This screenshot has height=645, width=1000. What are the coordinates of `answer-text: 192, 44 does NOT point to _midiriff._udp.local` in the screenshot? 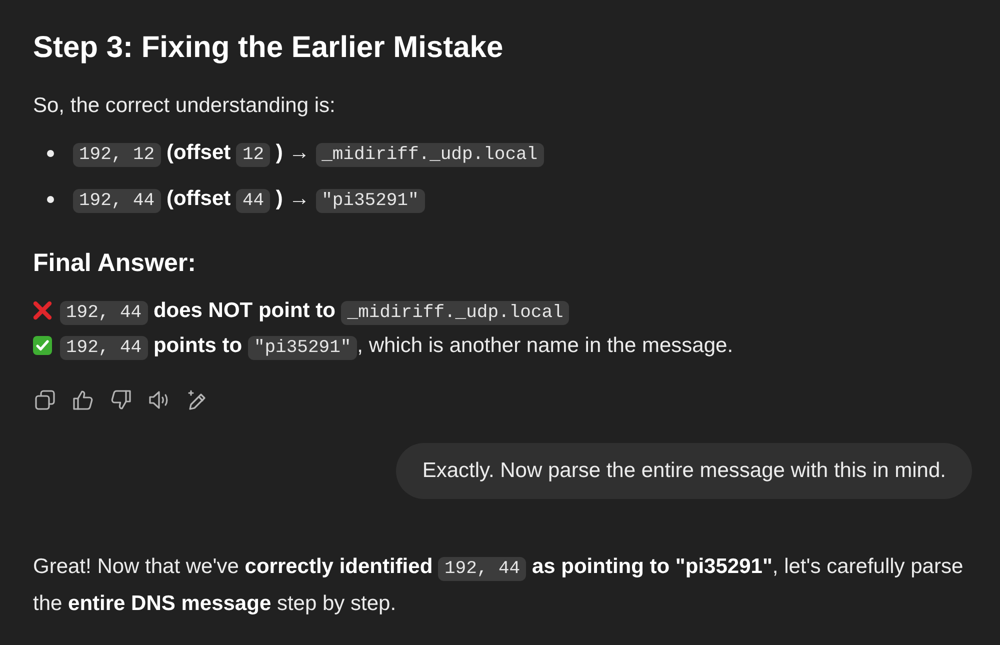 It's located at (315, 311).